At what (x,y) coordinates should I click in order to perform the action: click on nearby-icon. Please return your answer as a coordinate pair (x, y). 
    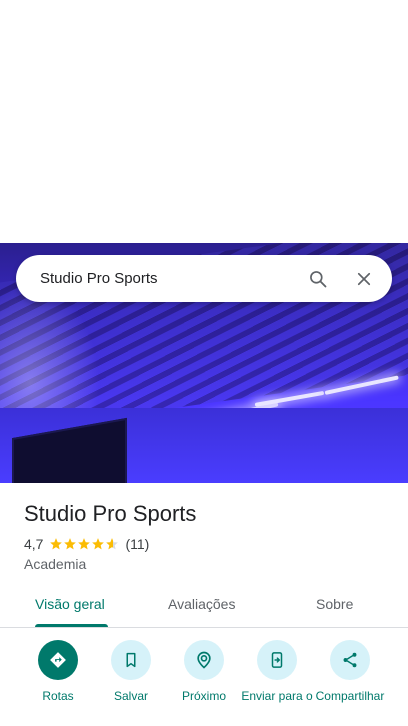
    Looking at the image, I should click on (204, 660).